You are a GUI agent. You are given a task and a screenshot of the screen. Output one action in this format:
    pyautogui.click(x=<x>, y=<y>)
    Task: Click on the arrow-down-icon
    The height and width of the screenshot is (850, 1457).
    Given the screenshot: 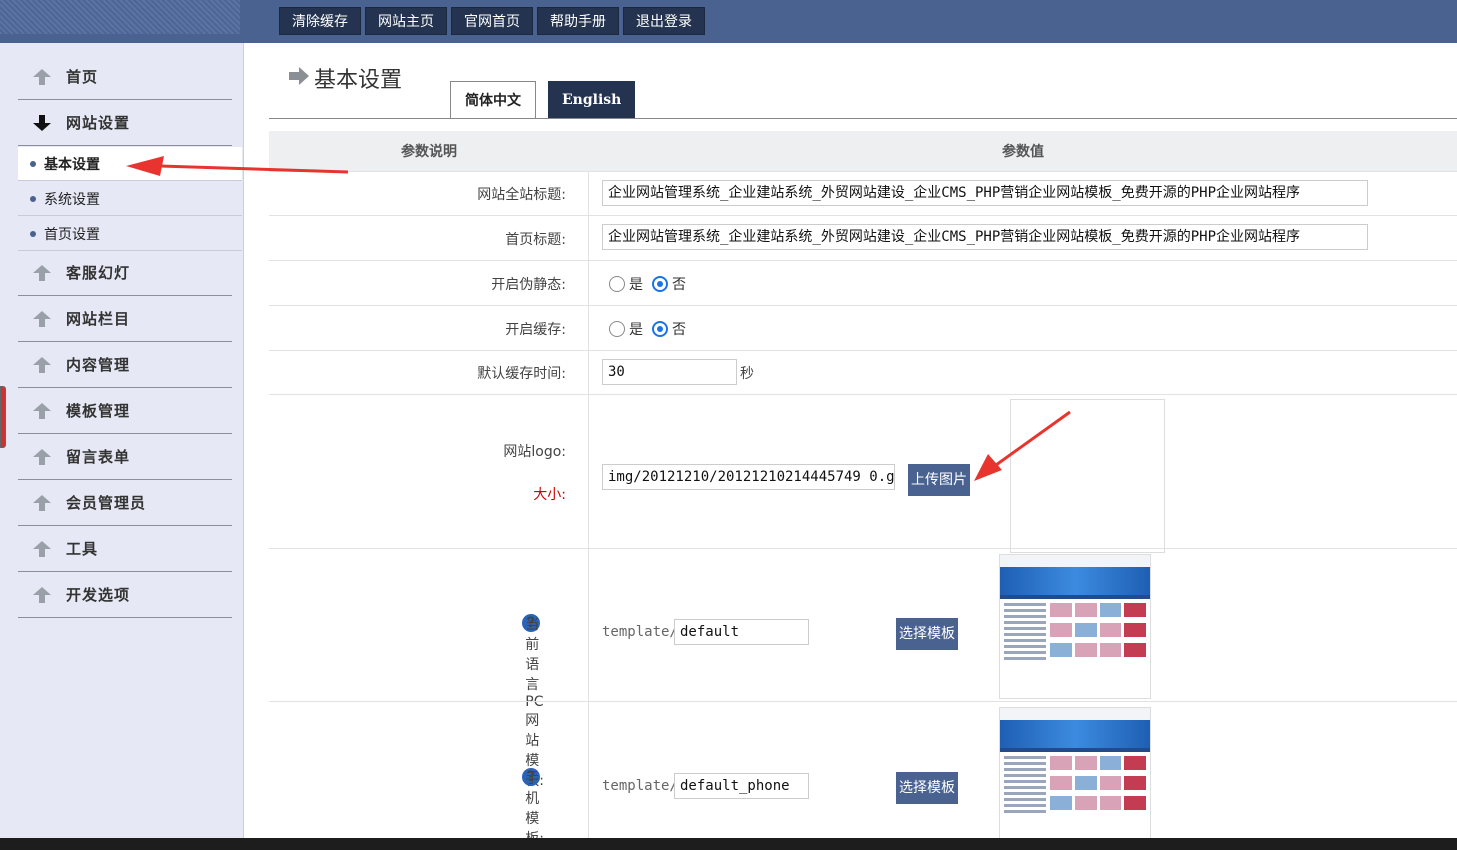 What is the action you would take?
    pyautogui.click(x=42, y=123)
    